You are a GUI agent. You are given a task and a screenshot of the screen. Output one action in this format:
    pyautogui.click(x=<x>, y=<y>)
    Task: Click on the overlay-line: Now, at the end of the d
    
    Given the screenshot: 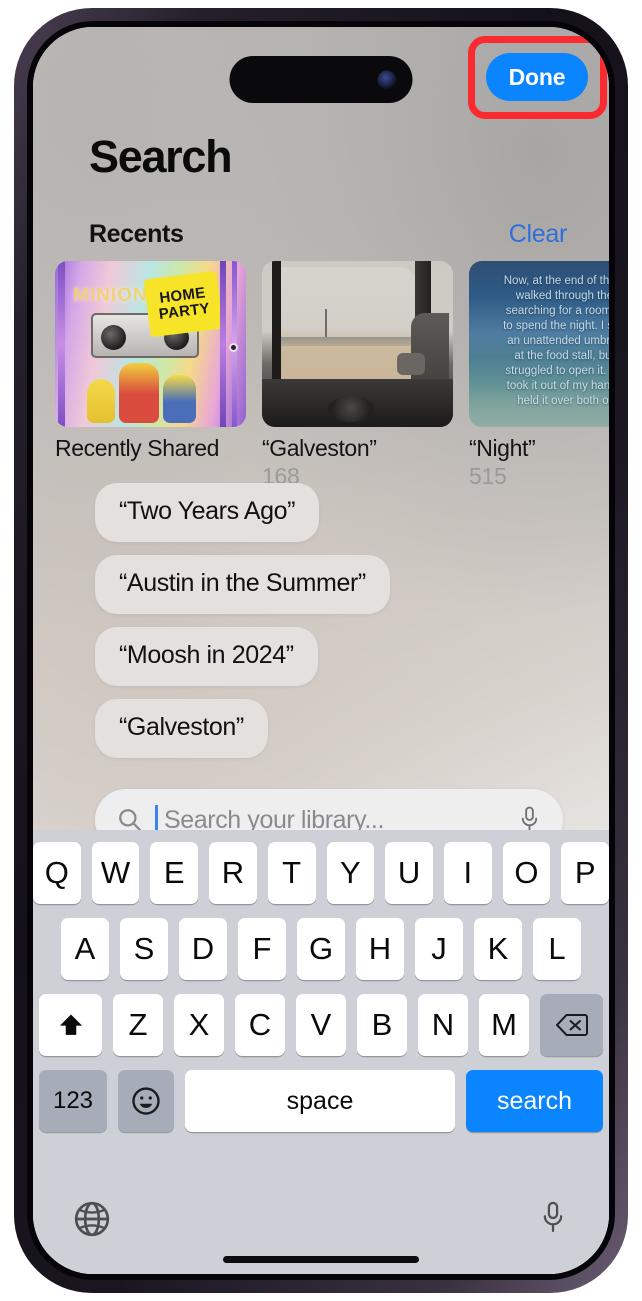 What is the action you would take?
    pyautogui.click(x=556, y=281)
    